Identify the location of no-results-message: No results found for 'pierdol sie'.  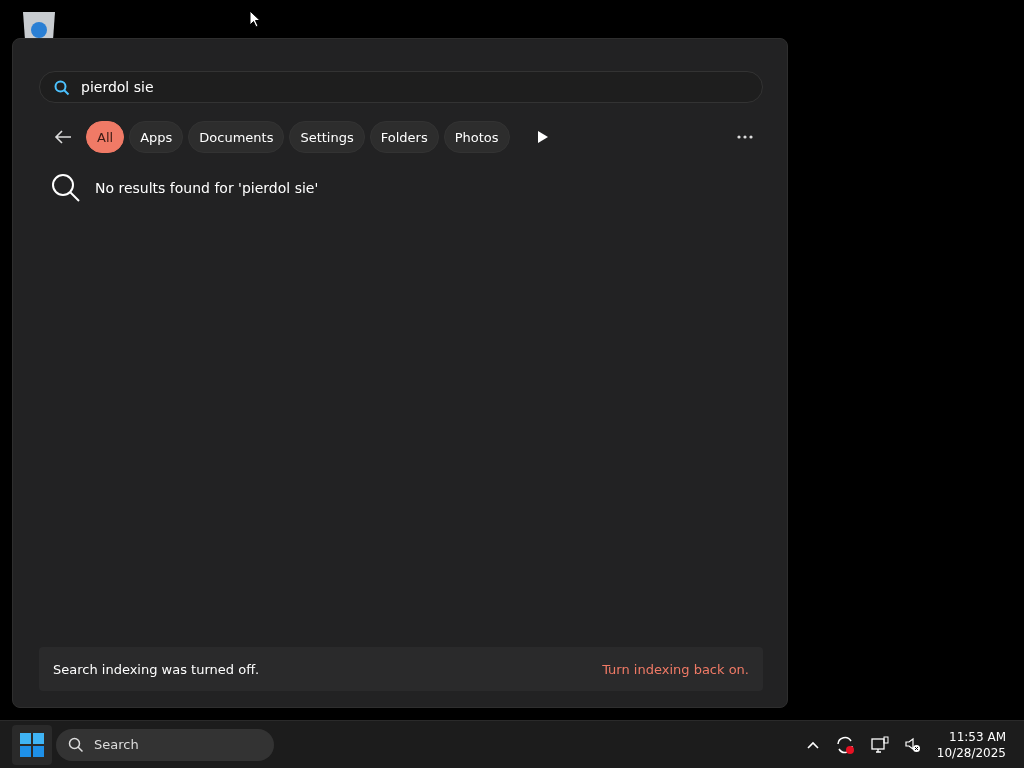
(207, 188).